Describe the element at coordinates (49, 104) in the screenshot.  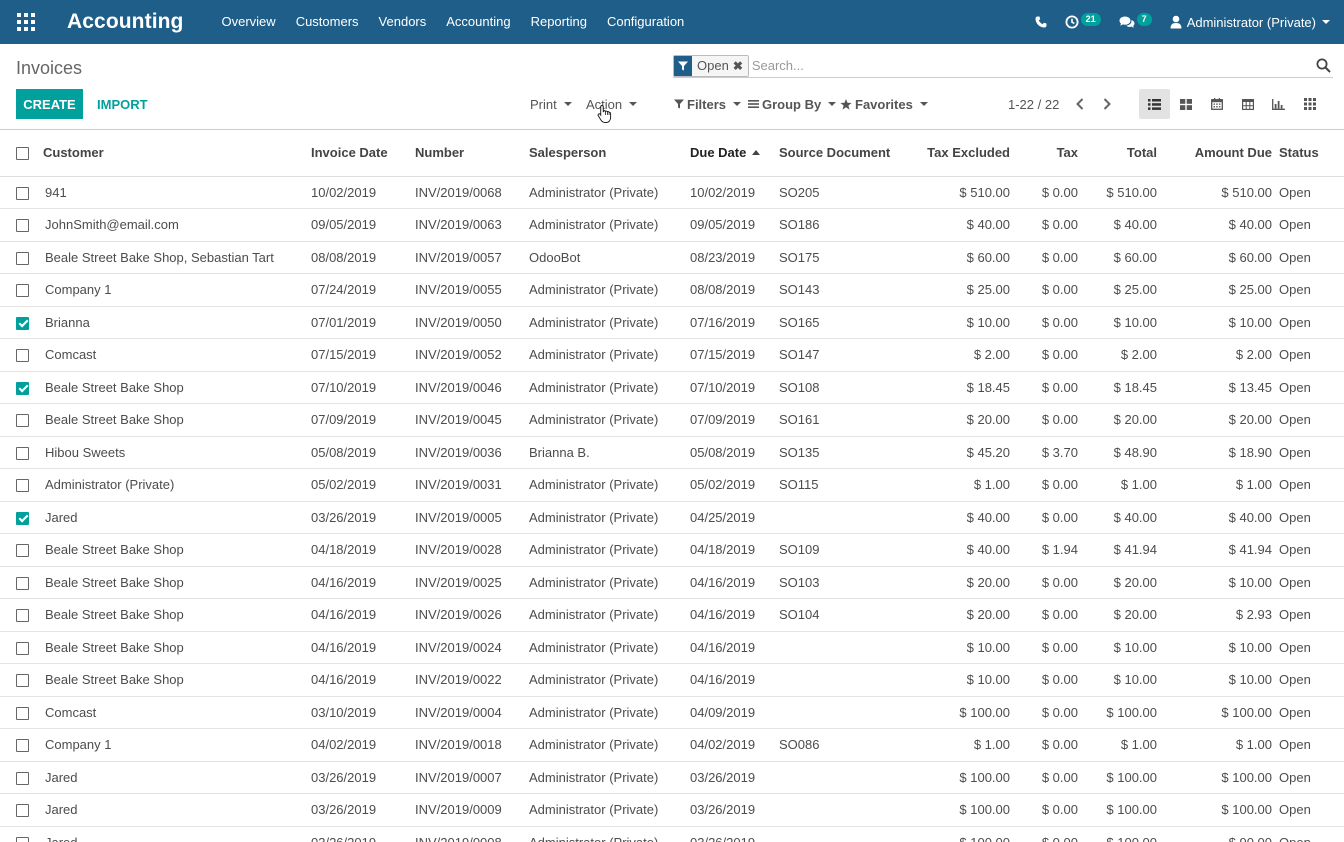
I see `create-button: CREATE` at that location.